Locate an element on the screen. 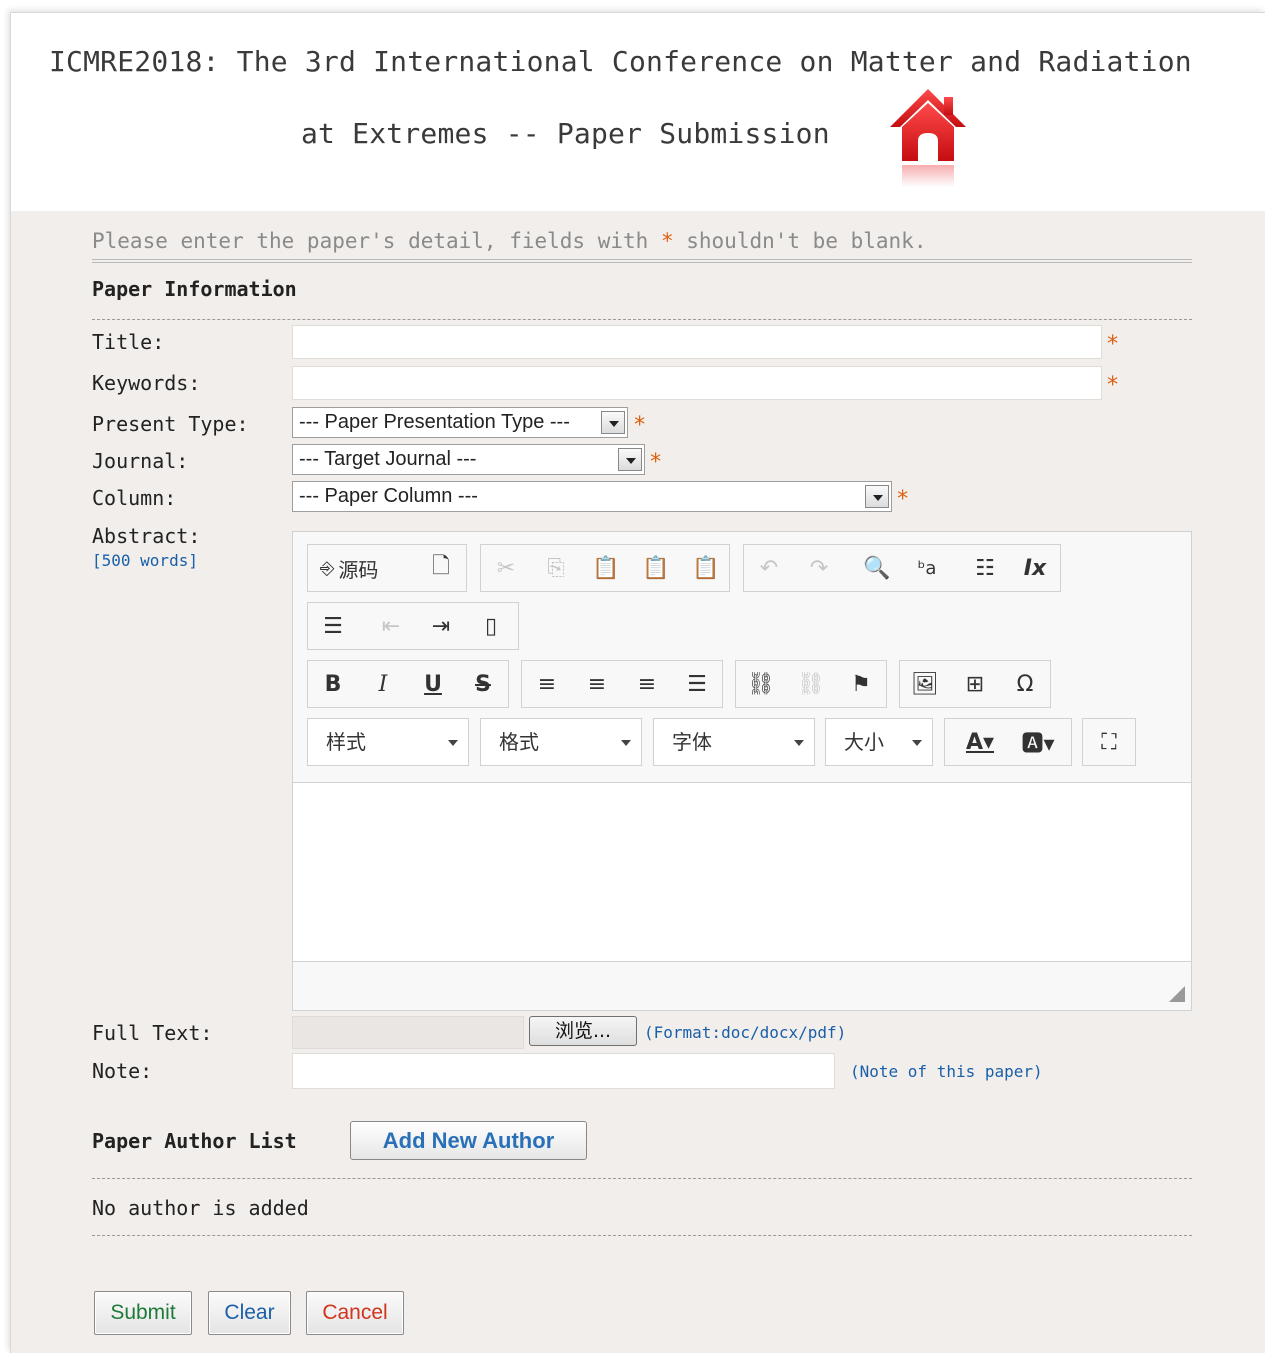  toolbar-document-group: ⎆ 源码 🗋 is located at coordinates (387, 568).